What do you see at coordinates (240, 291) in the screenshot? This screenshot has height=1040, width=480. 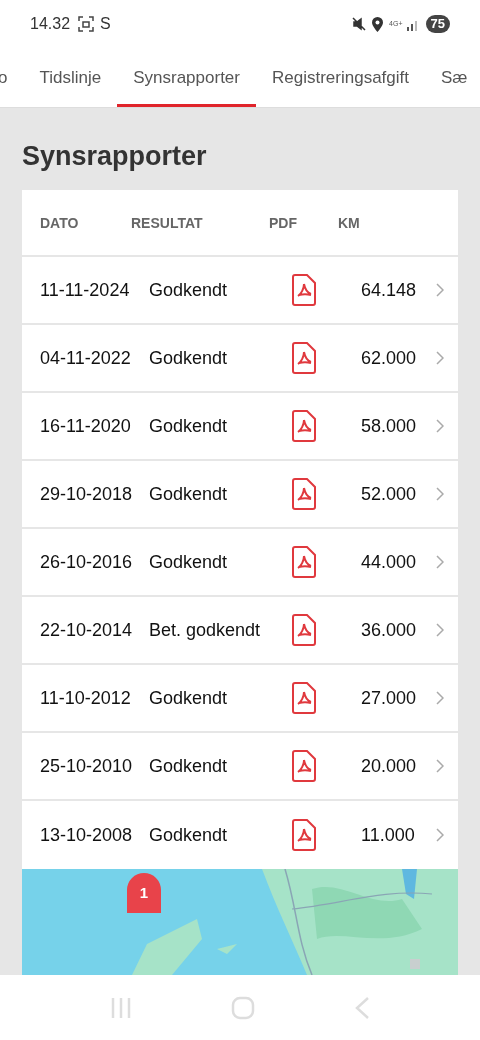 I see `report-row: 11-11-2024 Godkendt 64.148` at bounding box center [240, 291].